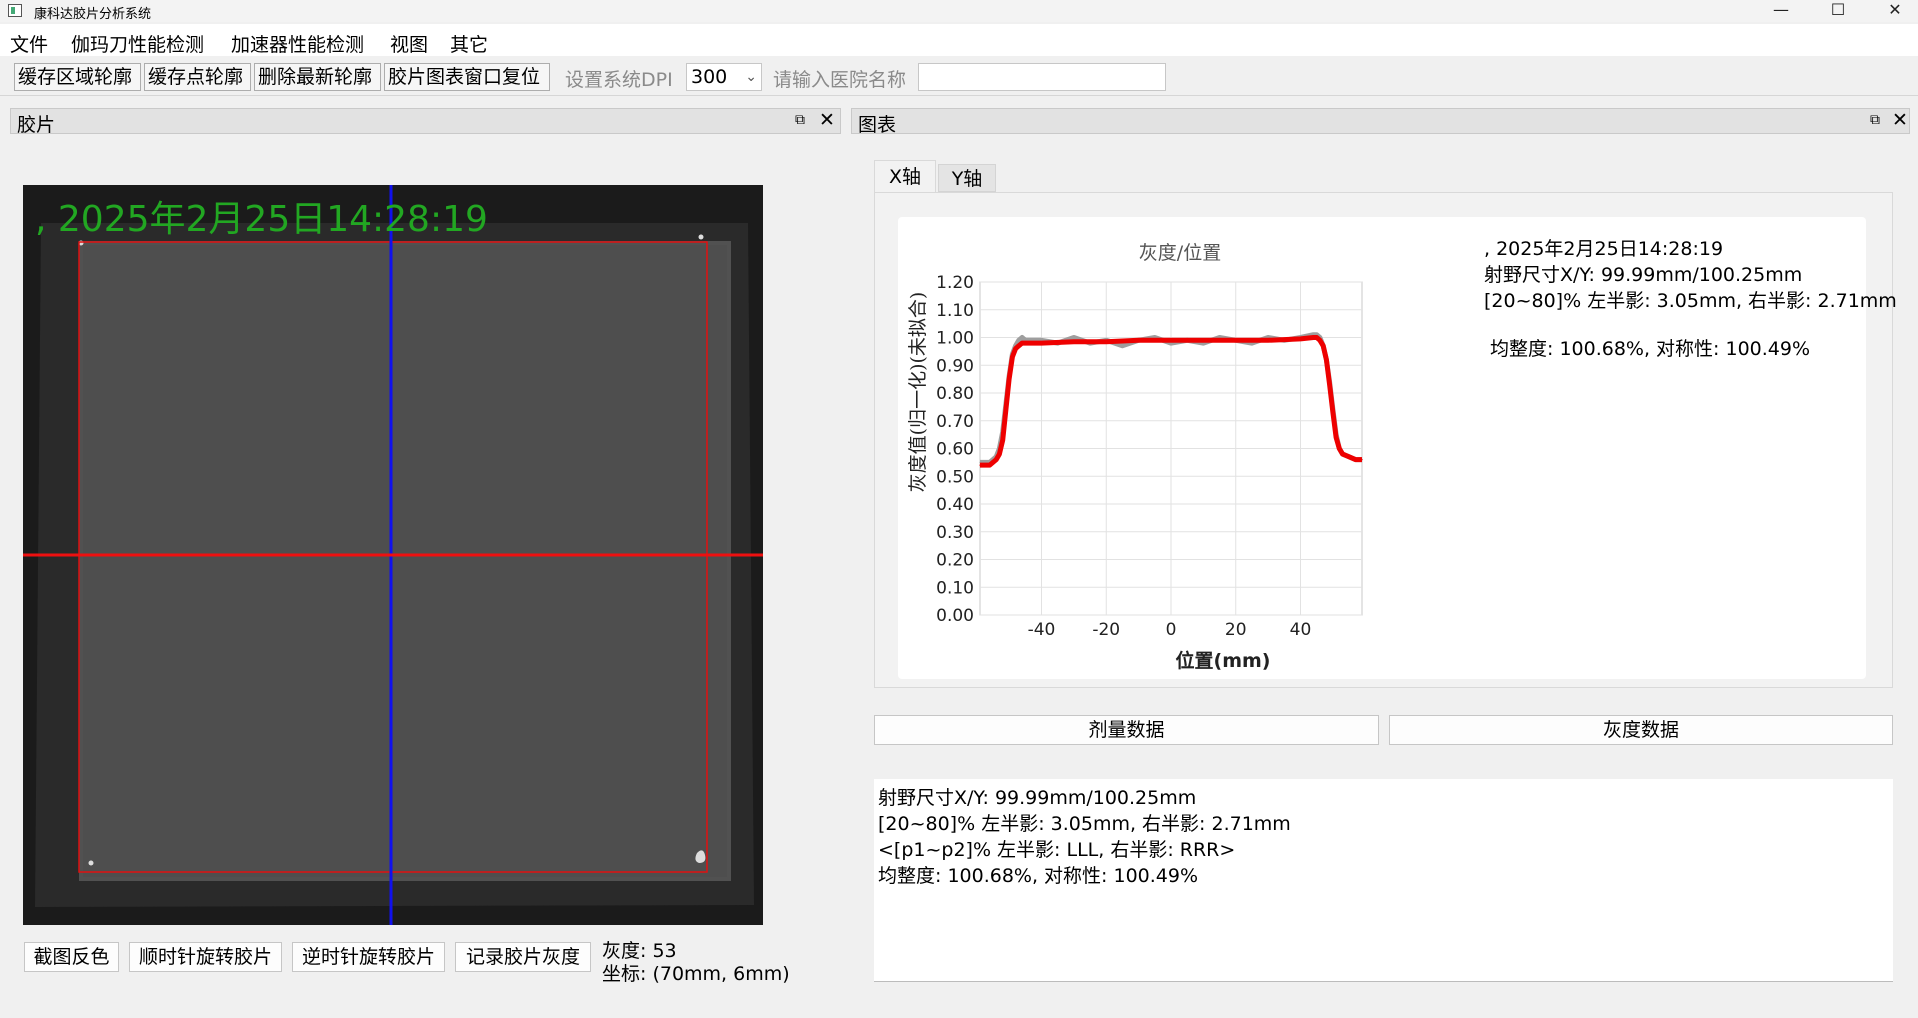 The image size is (1918, 1018). Describe the element at coordinates (1171, 630) in the screenshot. I see `x-tick-label: 0` at that location.